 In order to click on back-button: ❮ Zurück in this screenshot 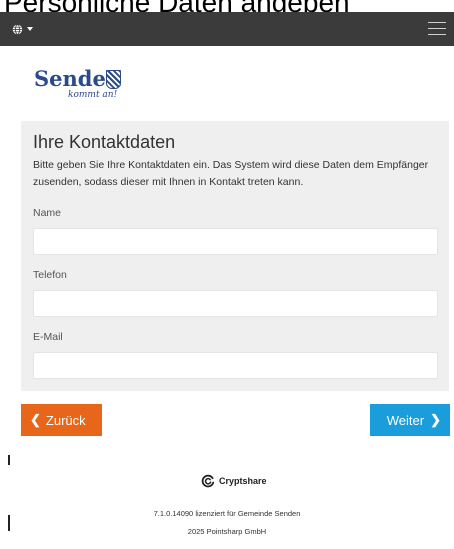, I will do `click(61, 420)`.